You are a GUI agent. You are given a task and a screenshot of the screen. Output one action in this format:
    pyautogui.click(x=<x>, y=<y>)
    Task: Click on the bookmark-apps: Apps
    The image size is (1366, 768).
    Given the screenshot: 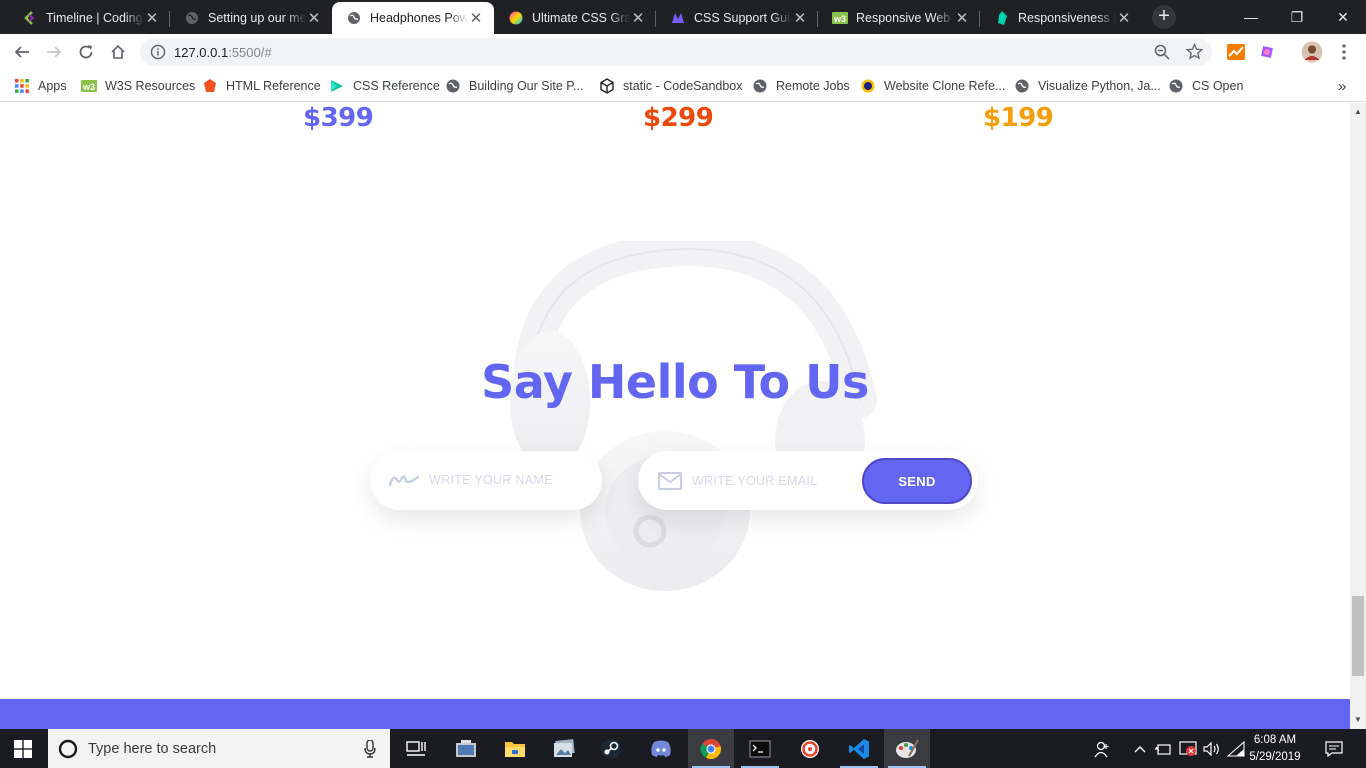 What is the action you would take?
    pyautogui.click(x=40, y=86)
    